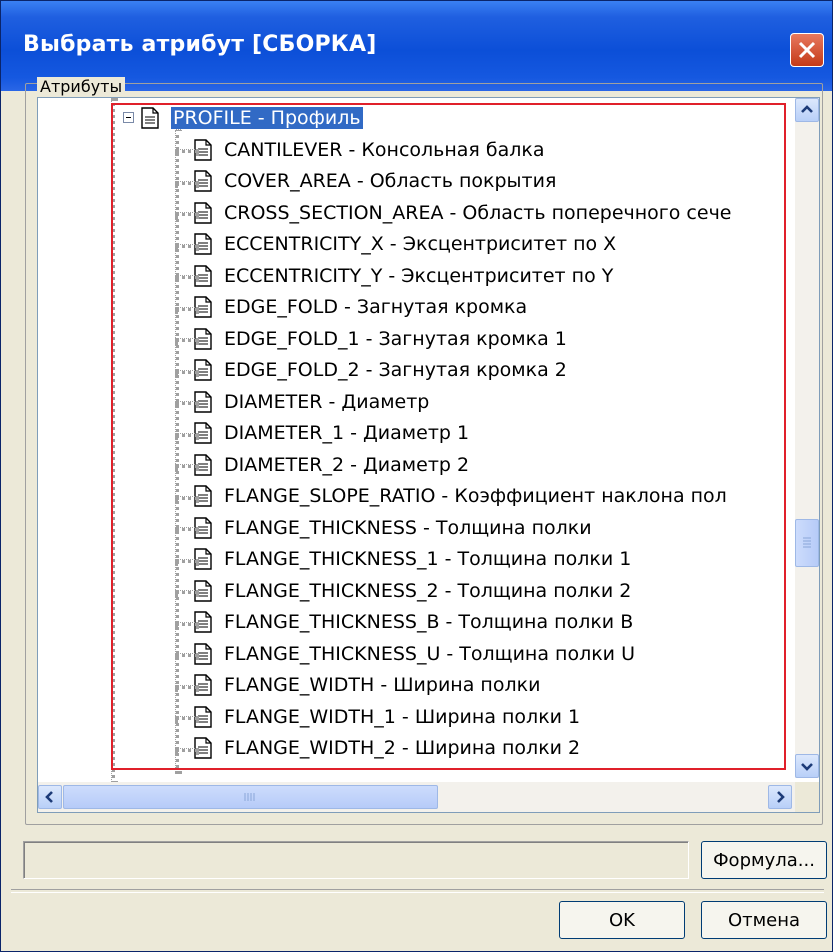 Image resolution: width=833 pixels, height=952 pixels. I want to click on tree-node: EDGE_FOLD_2 - Загнутая кромка 2, so click(370, 370).